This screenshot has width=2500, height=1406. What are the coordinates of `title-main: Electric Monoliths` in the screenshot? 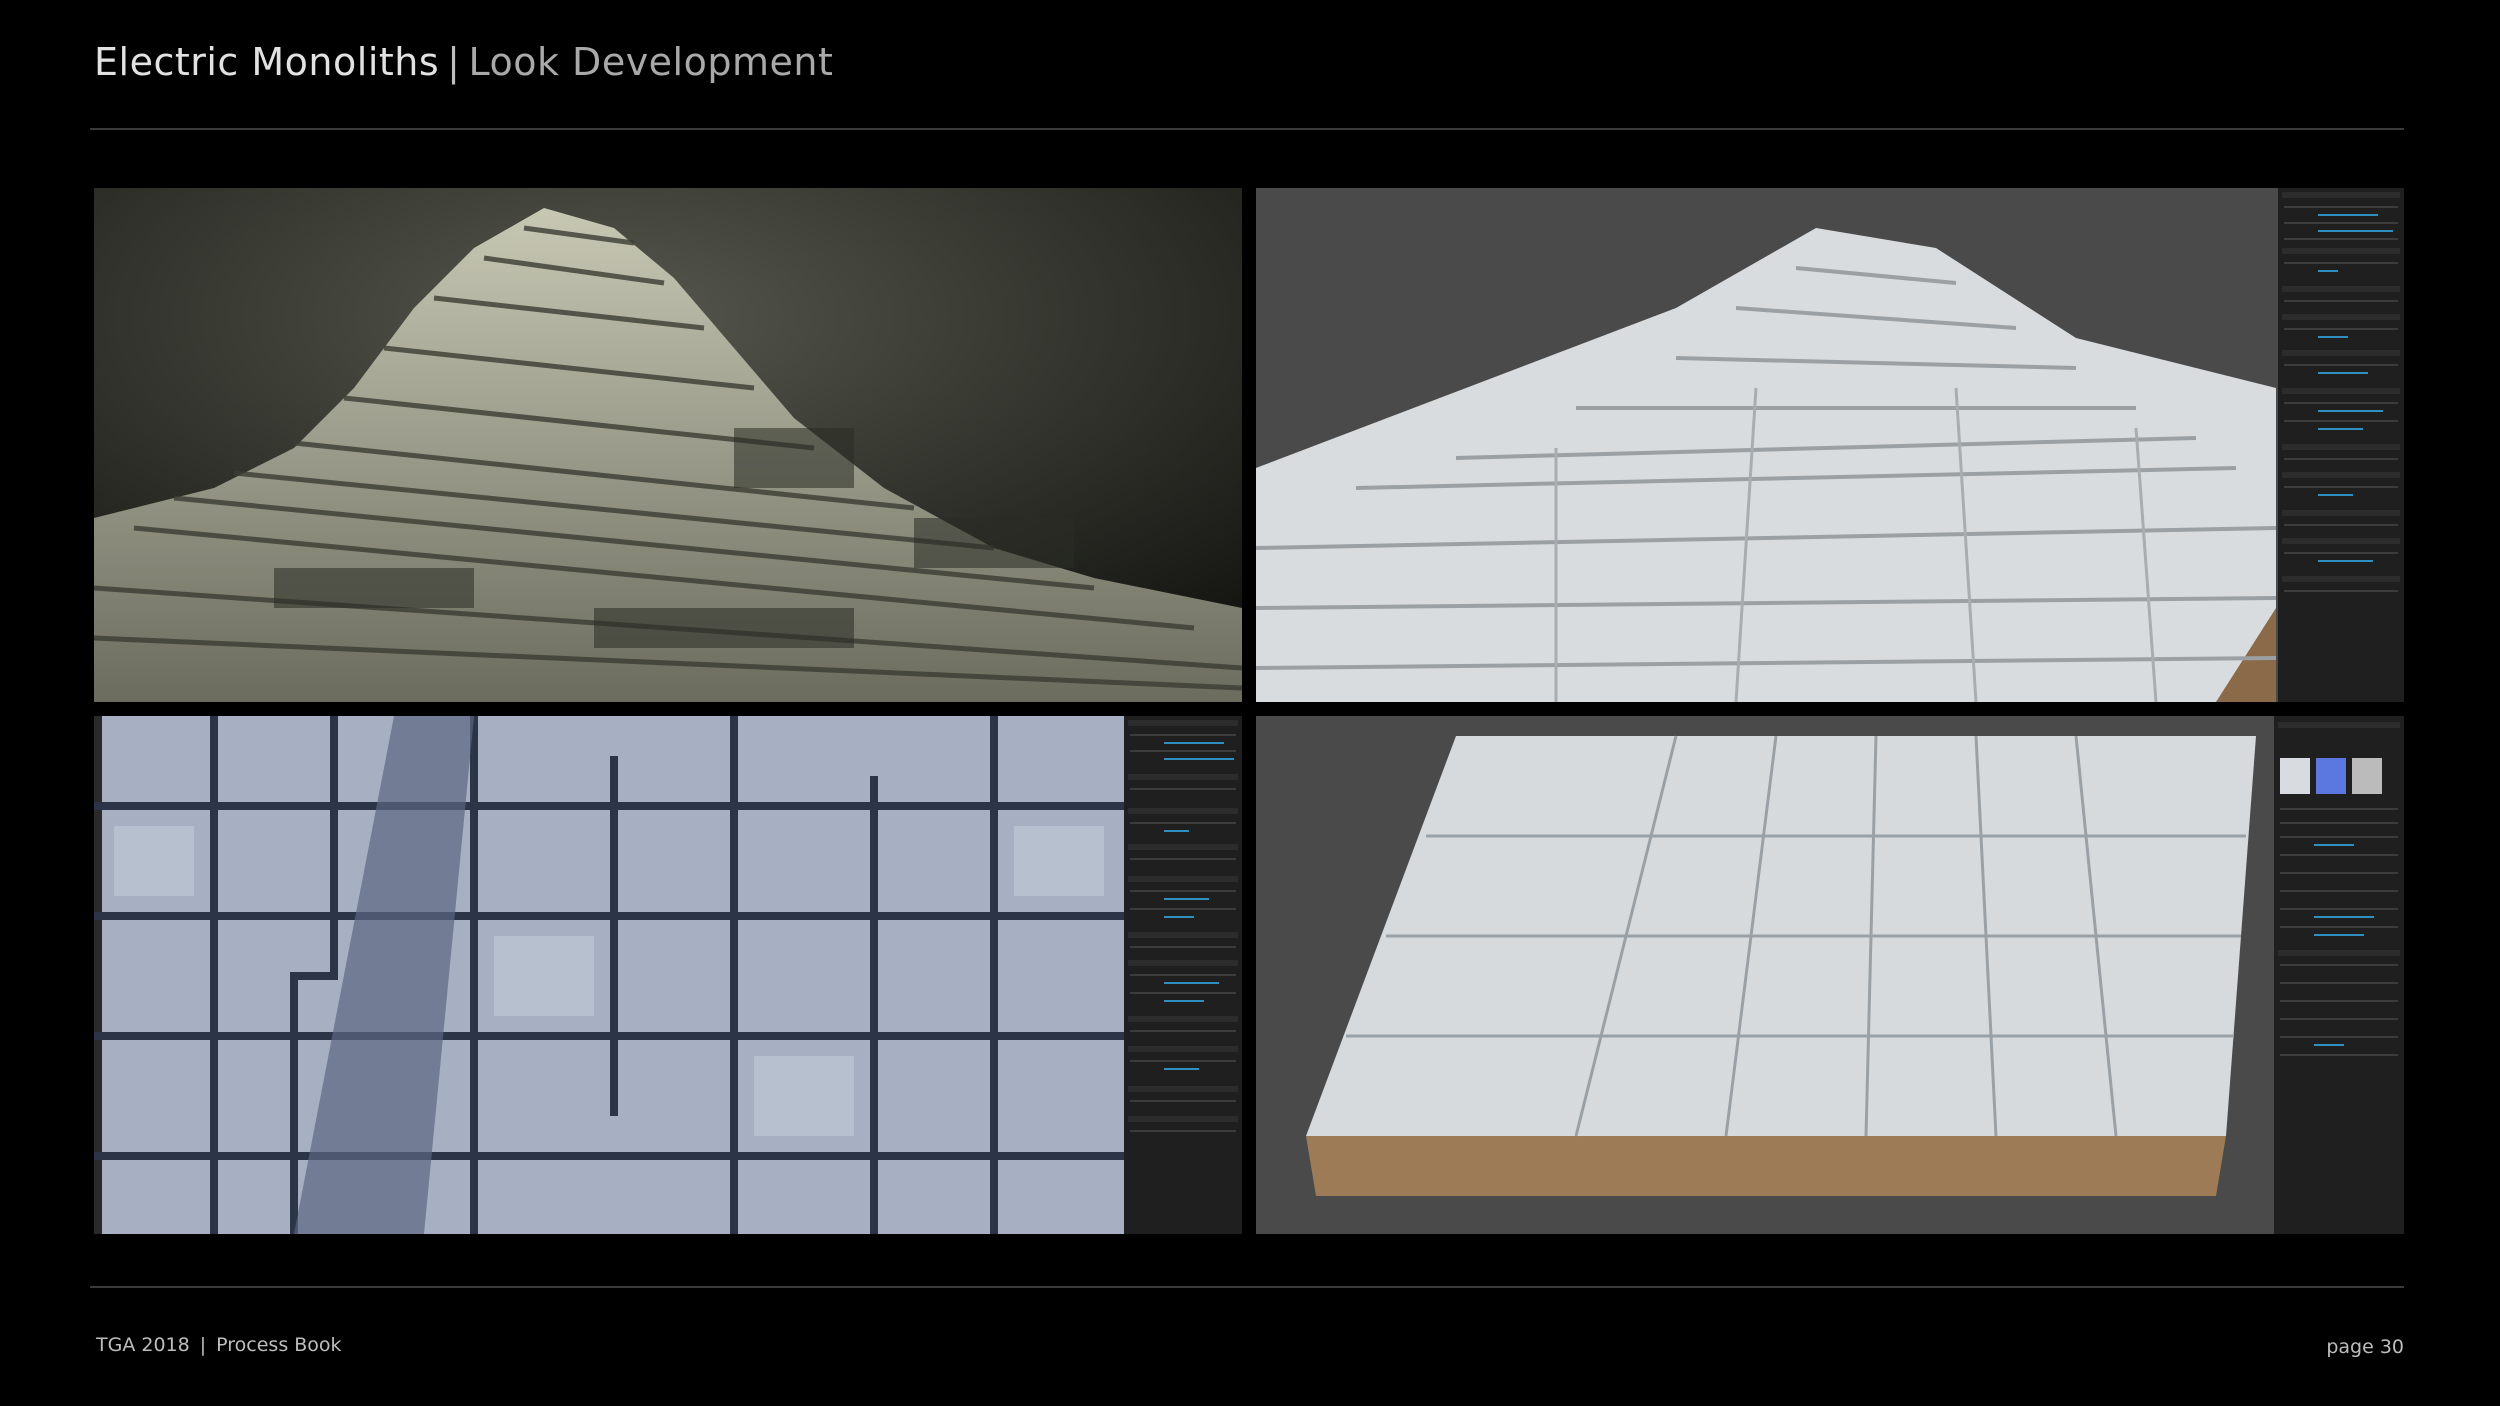 It's located at (267, 62).